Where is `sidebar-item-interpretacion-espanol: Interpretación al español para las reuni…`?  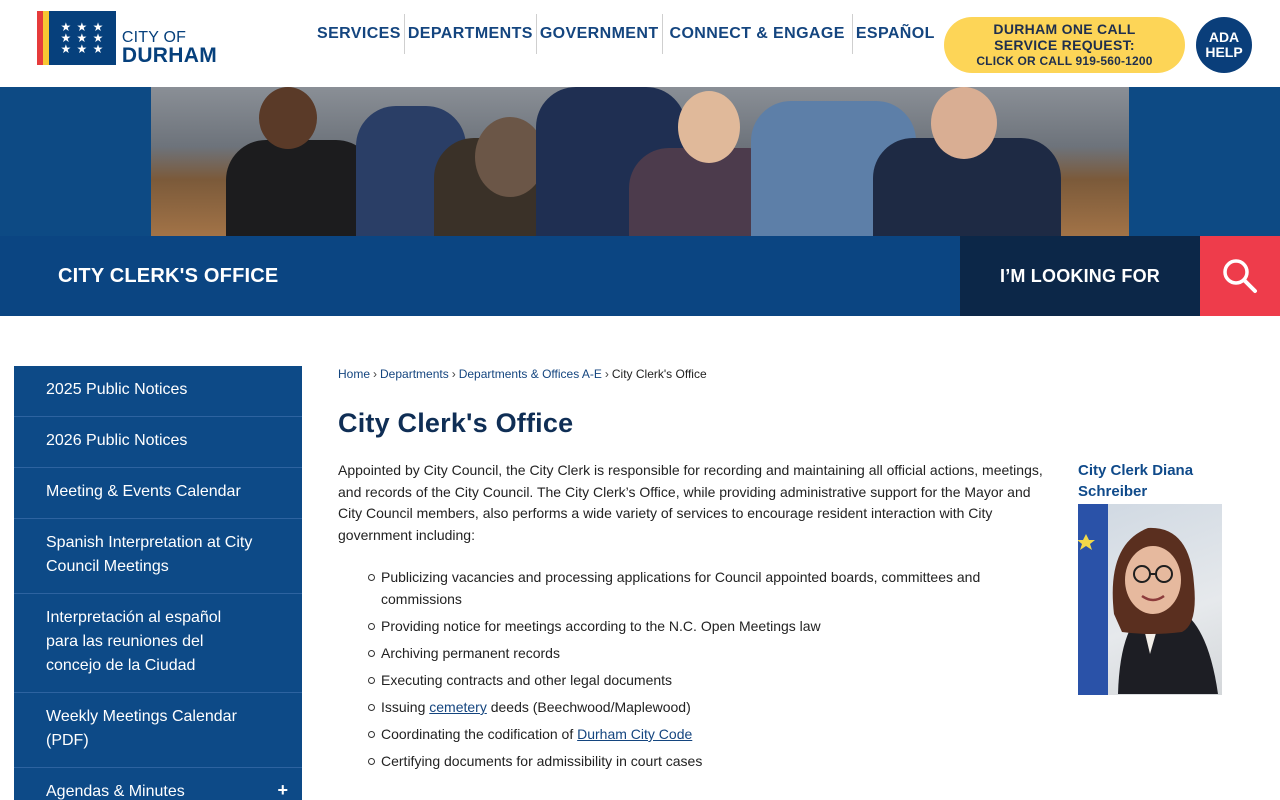 sidebar-item-interpretacion-espanol: Interpretación al español para las reuni… is located at coordinates (158, 643).